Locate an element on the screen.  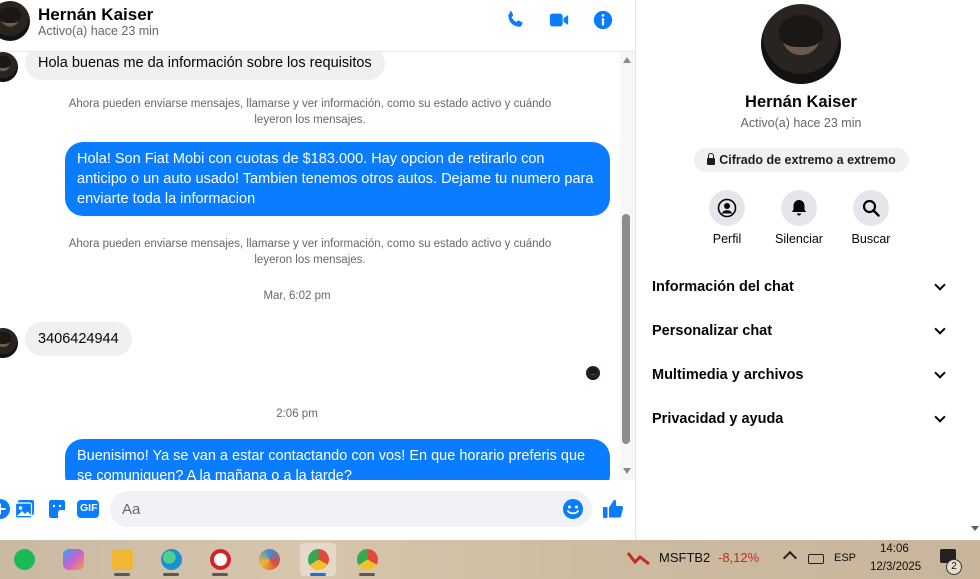
section-label: Privacidad y ayuda is located at coordinates (718, 419).